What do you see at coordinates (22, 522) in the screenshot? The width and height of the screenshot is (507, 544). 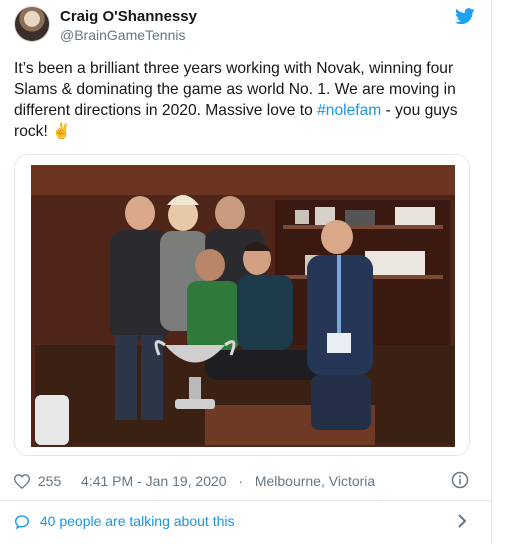 I see `speech-bubble-icon` at bounding box center [22, 522].